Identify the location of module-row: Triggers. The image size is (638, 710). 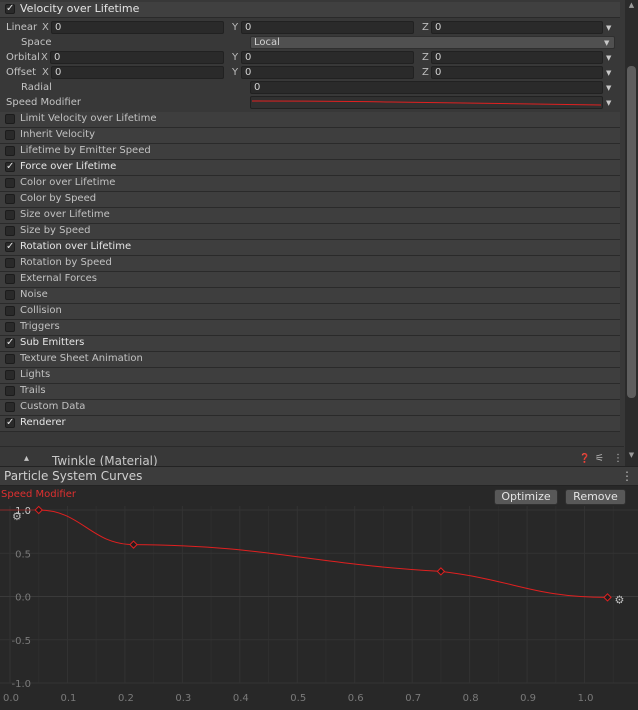
(310, 328).